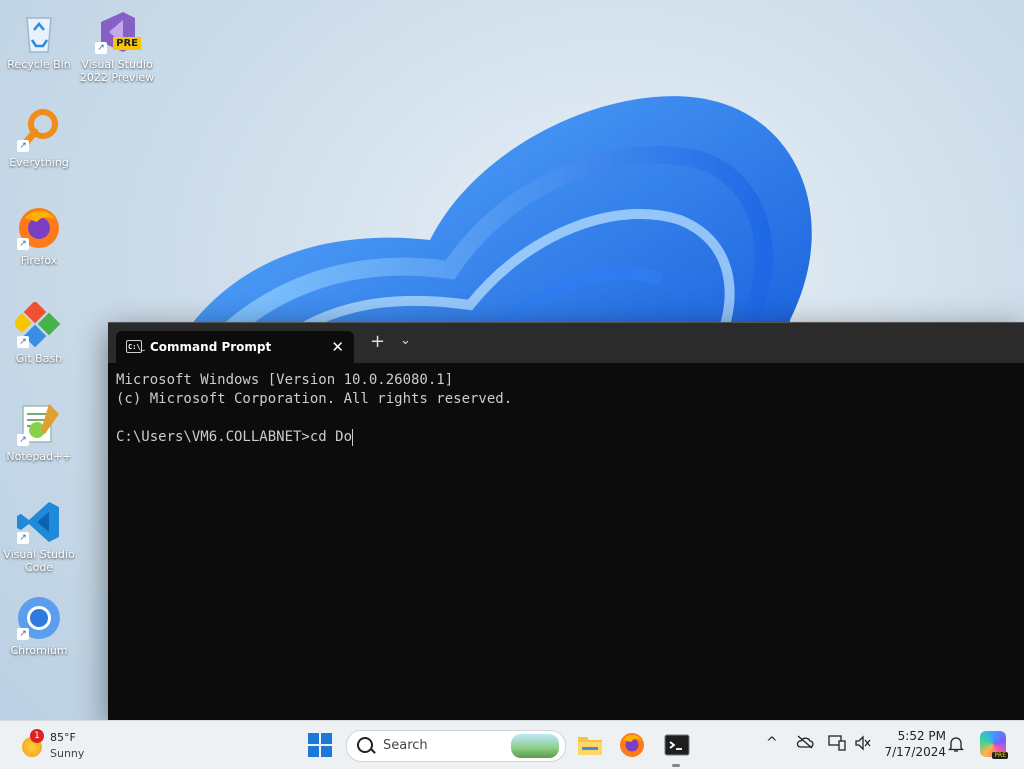 The width and height of the screenshot is (1024, 769). What do you see at coordinates (377, 341) in the screenshot?
I see `new-tab-button: +` at bounding box center [377, 341].